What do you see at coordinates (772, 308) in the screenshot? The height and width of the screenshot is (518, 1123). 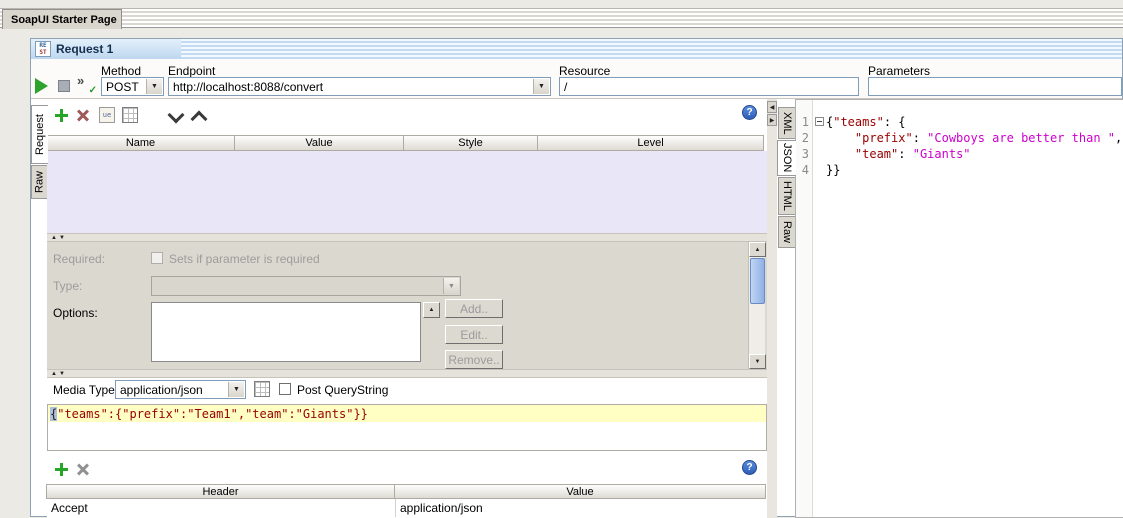 I see `pane-splitter: ◀ ▶` at bounding box center [772, 308].